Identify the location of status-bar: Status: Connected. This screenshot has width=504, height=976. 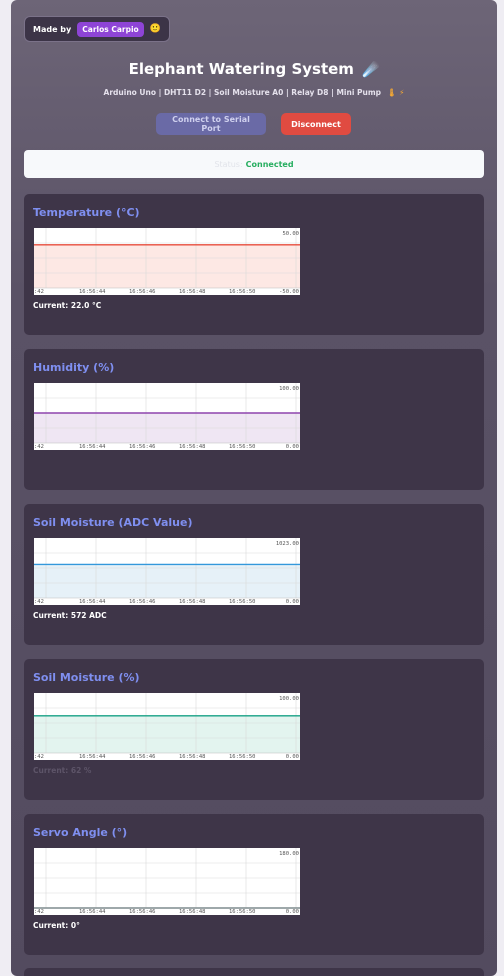
(254, 164).